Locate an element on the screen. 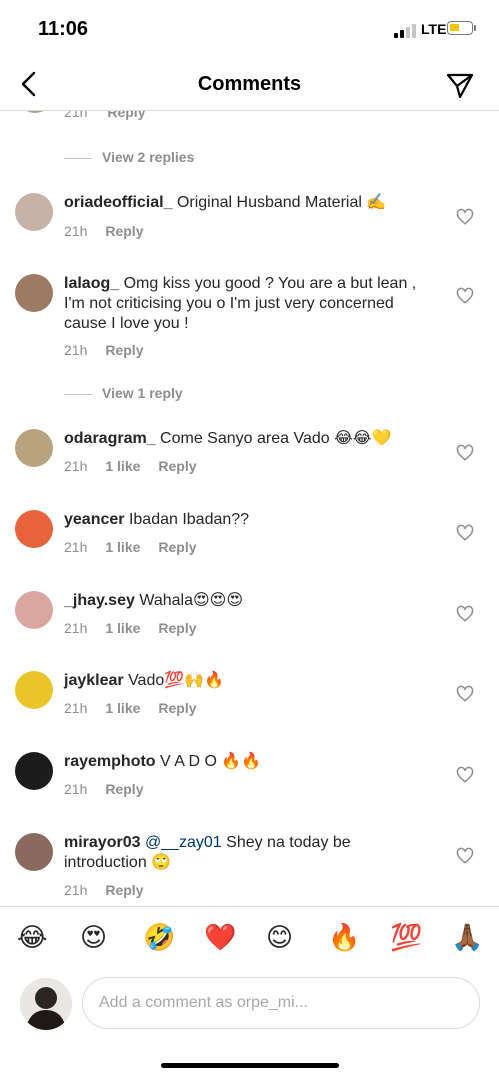  emoji-button: 😍 is located at coordinates (93, 938).